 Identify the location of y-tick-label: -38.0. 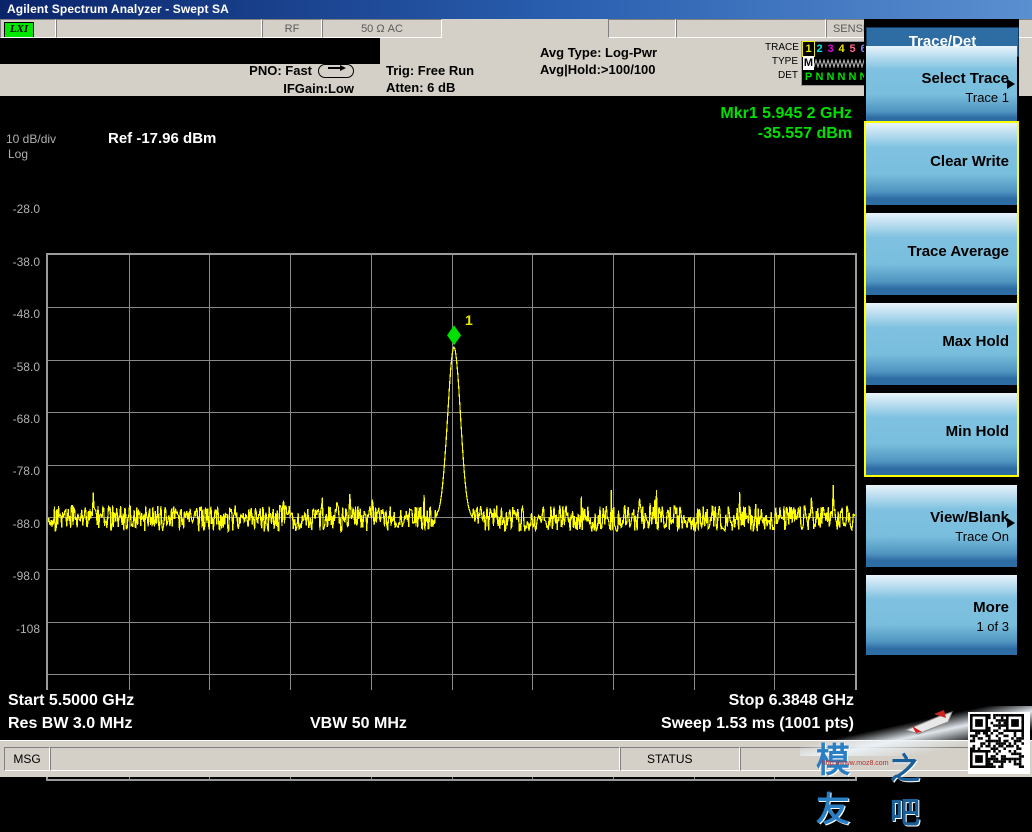
(26, 262).